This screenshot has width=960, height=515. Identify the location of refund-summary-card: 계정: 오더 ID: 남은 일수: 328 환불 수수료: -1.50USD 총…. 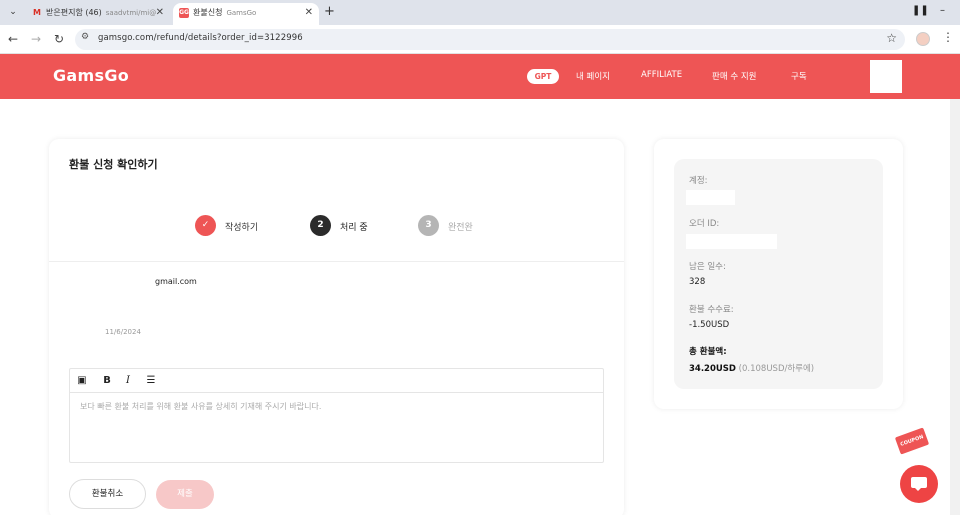
(778, 274).